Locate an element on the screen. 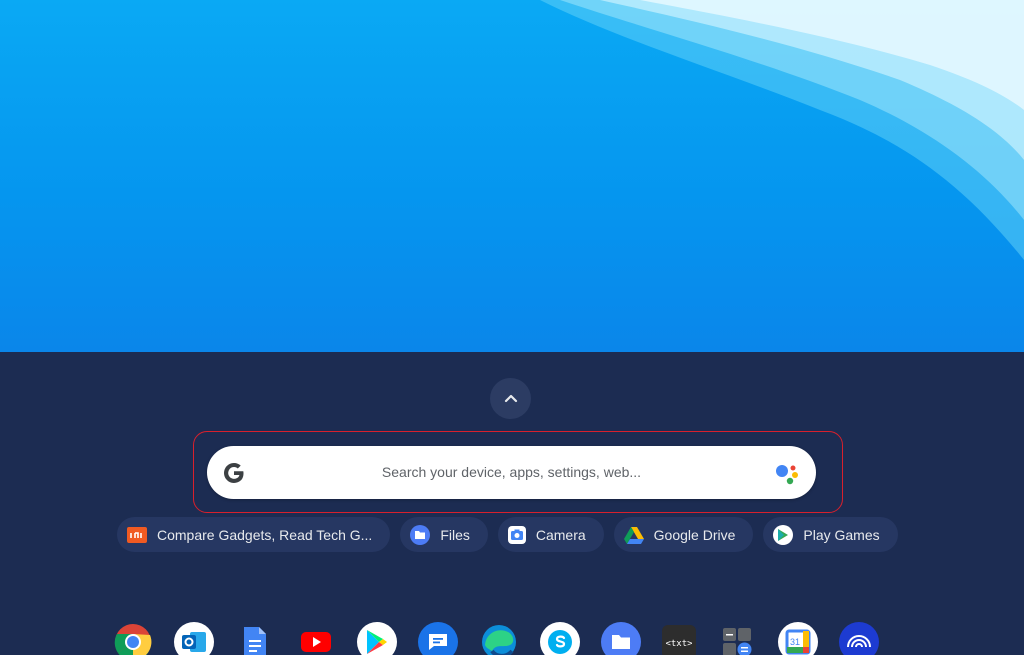 Image resolution: width=1024 pixels, height=655 pixels. svg-text: 31 is located at coordinates (795, 642).